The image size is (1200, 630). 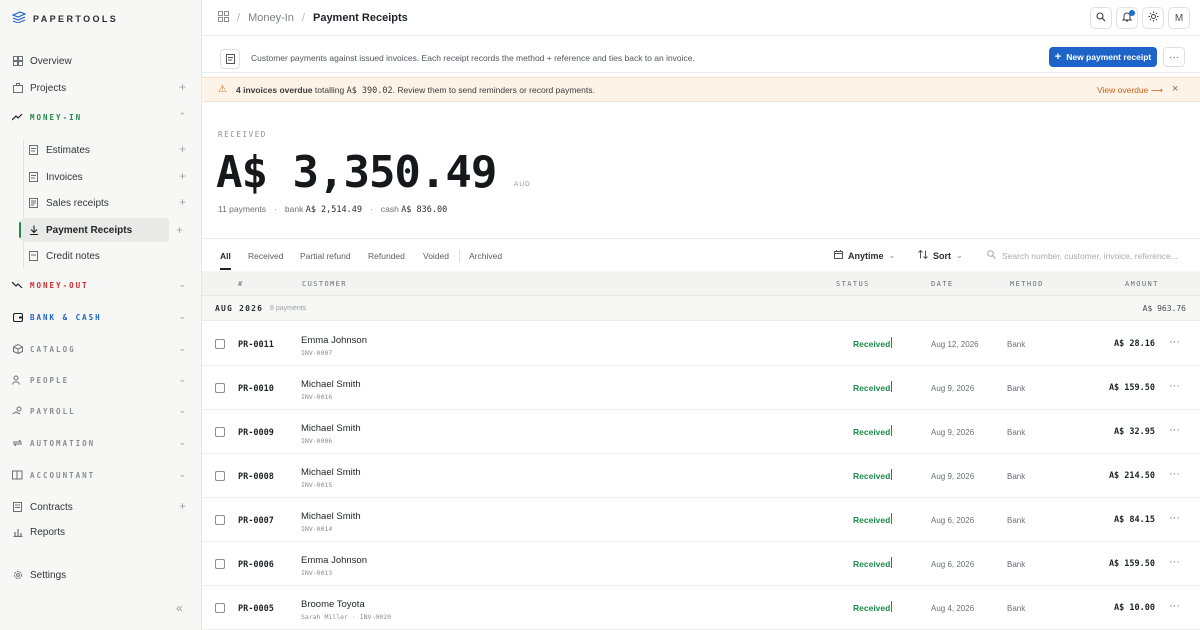 I want to click on invoice-reference: INV-0015, so click(x=317, y=485).